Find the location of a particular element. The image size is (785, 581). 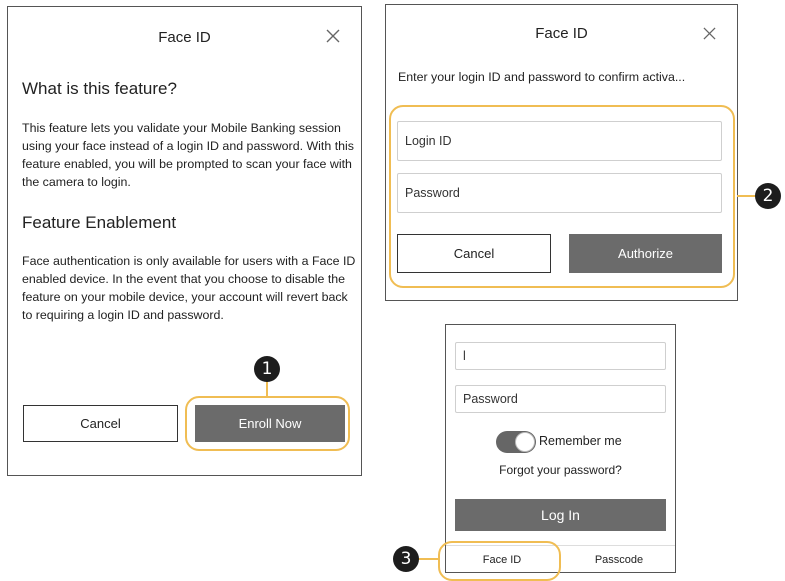

remember-me-toggle is located at coordinates (516, 442).